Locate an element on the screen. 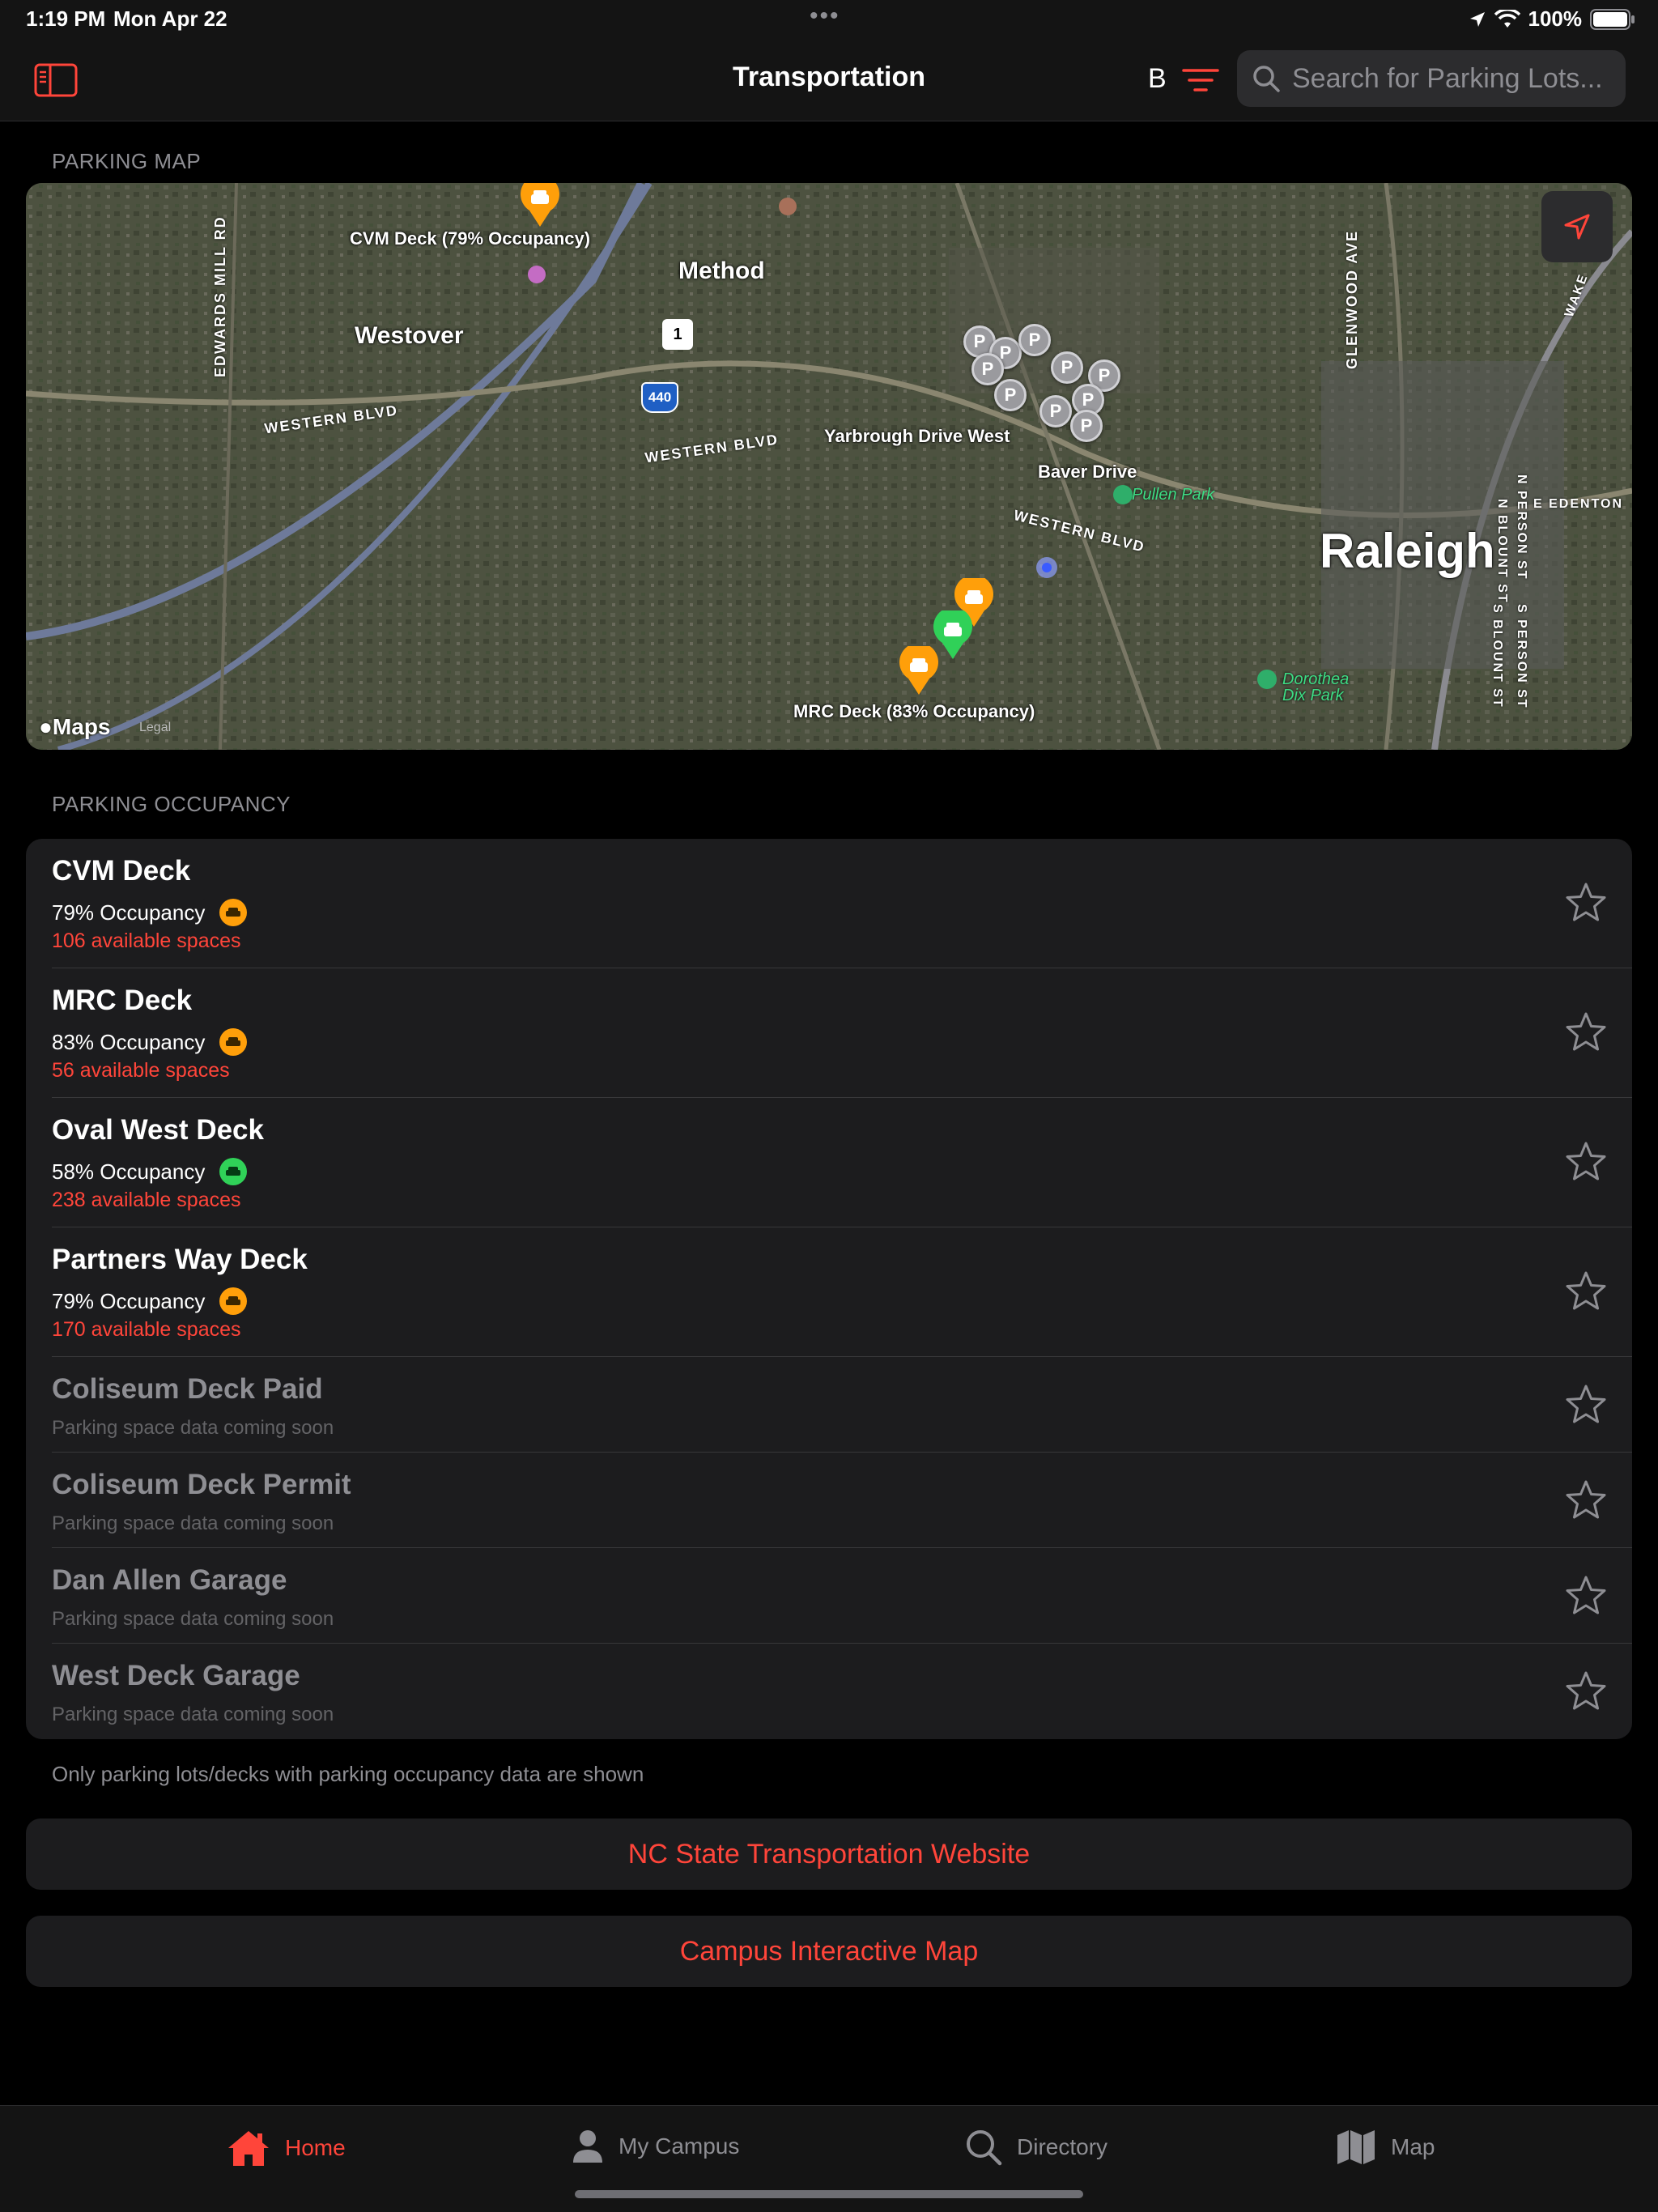  map-label-pullen: Pullen Park is located at coordinates (1173, 495).